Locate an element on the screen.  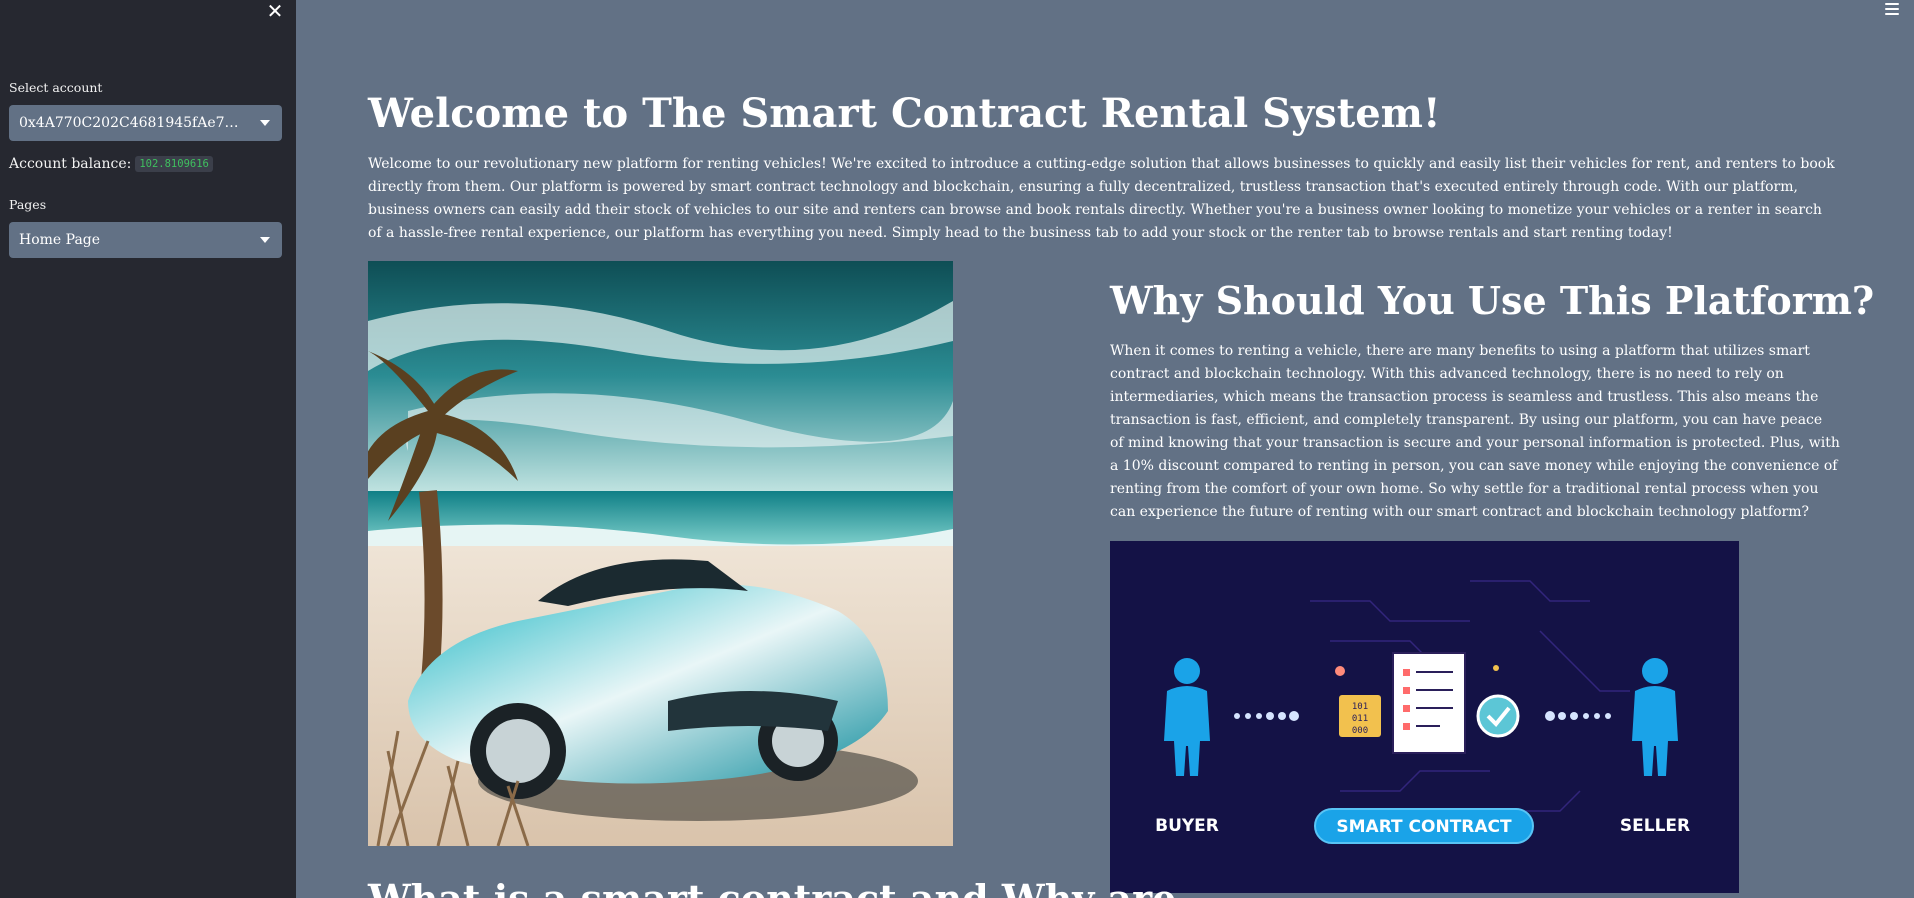
account-balance-value: 102.8109616 is located at coordinates (174, 164).